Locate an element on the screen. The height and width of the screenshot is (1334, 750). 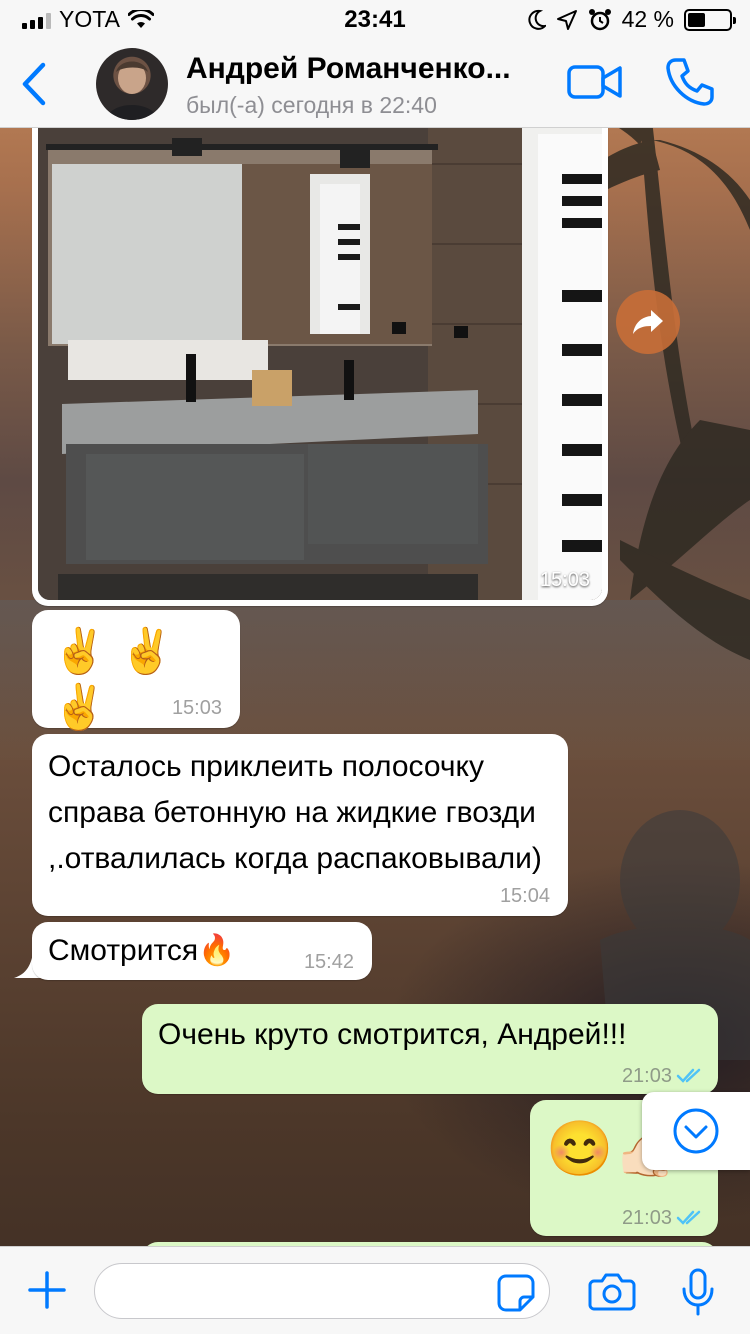
location-icon is located at coordinates (566, 19).